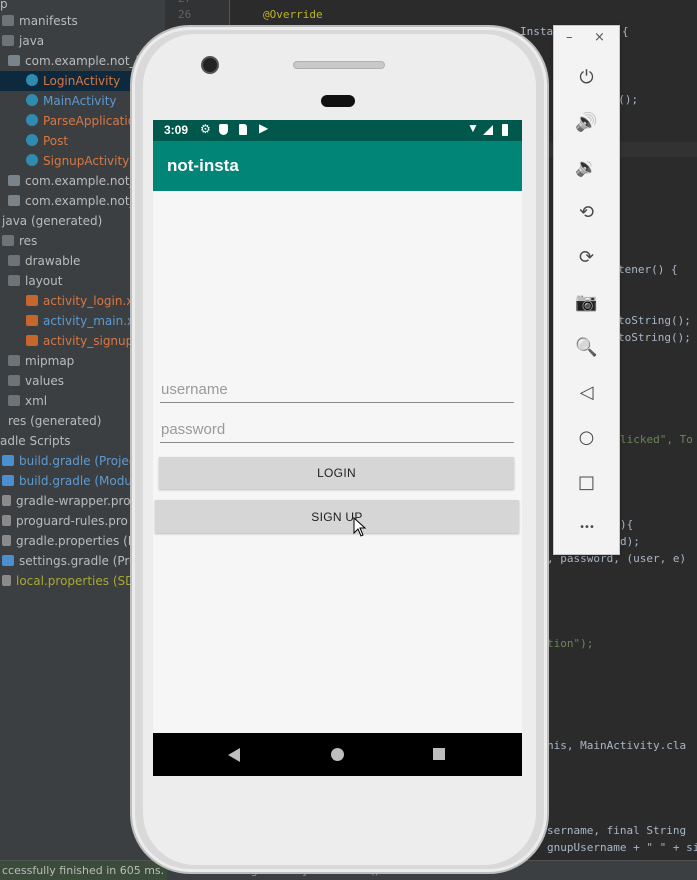 This screenshot has width=697, height=880. I want to click on tree-item-label: adle Scripts, so click(35, 441).